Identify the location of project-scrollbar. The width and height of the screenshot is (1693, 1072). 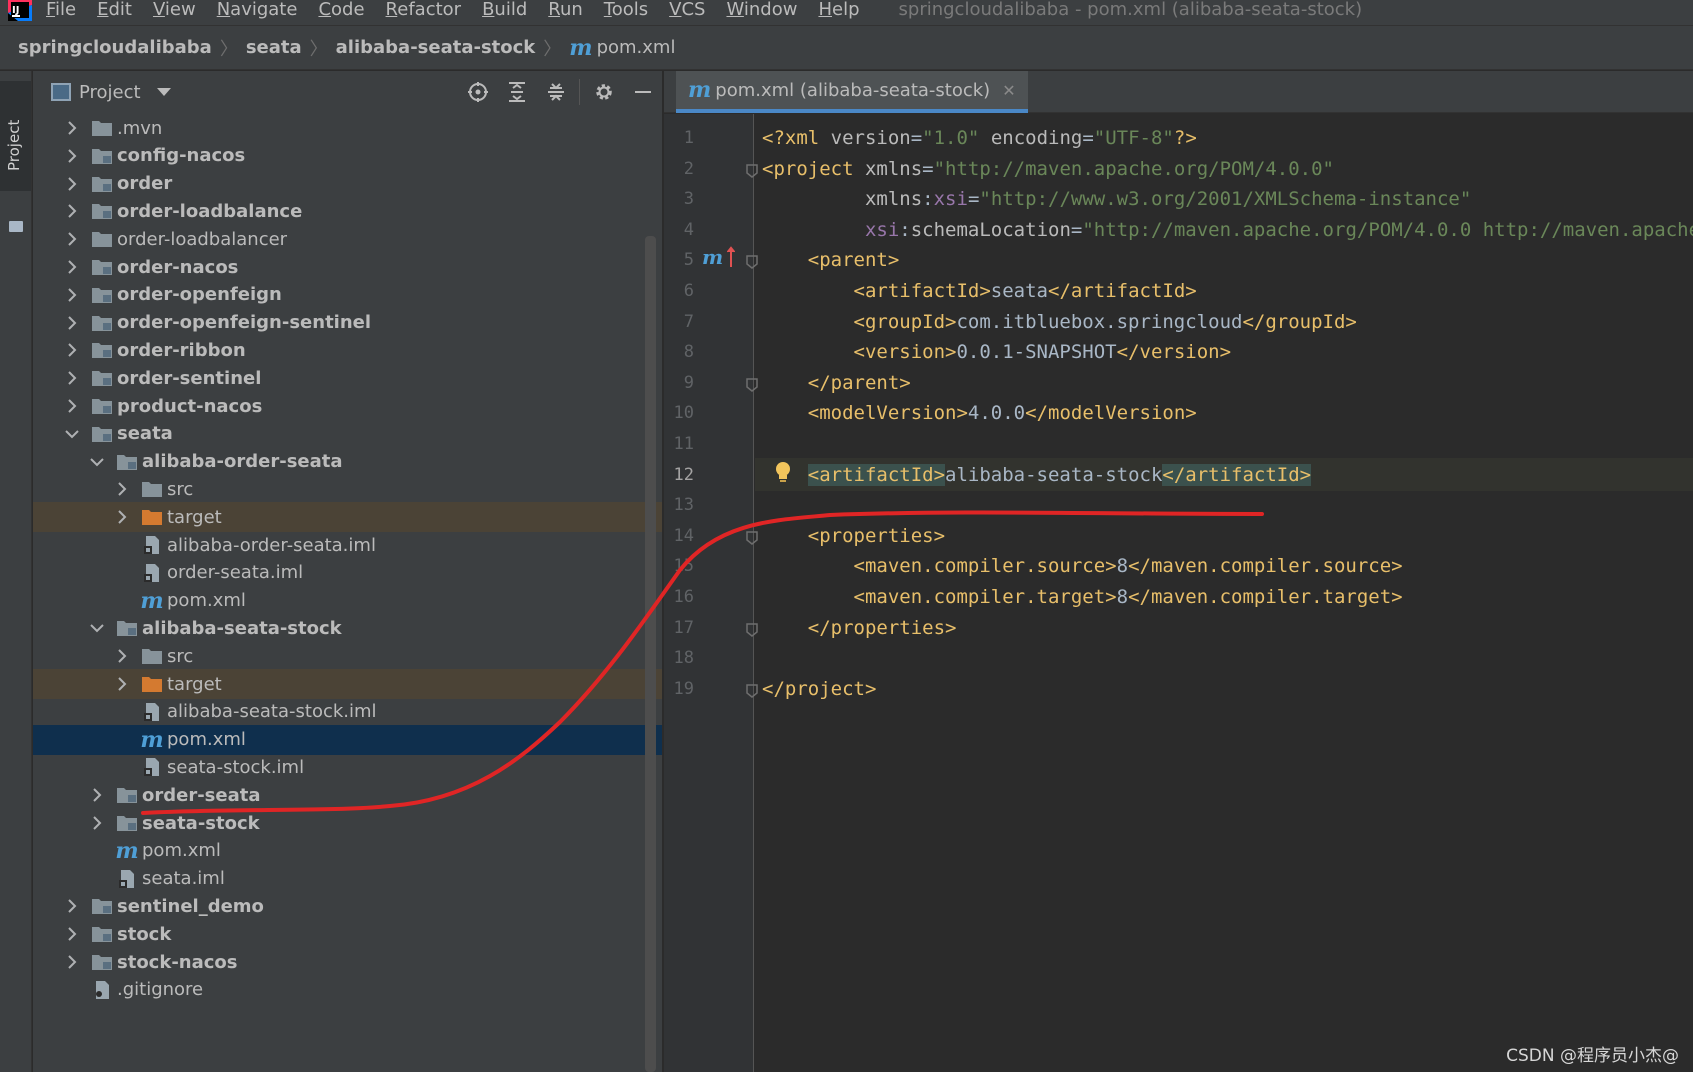
(650, 654).